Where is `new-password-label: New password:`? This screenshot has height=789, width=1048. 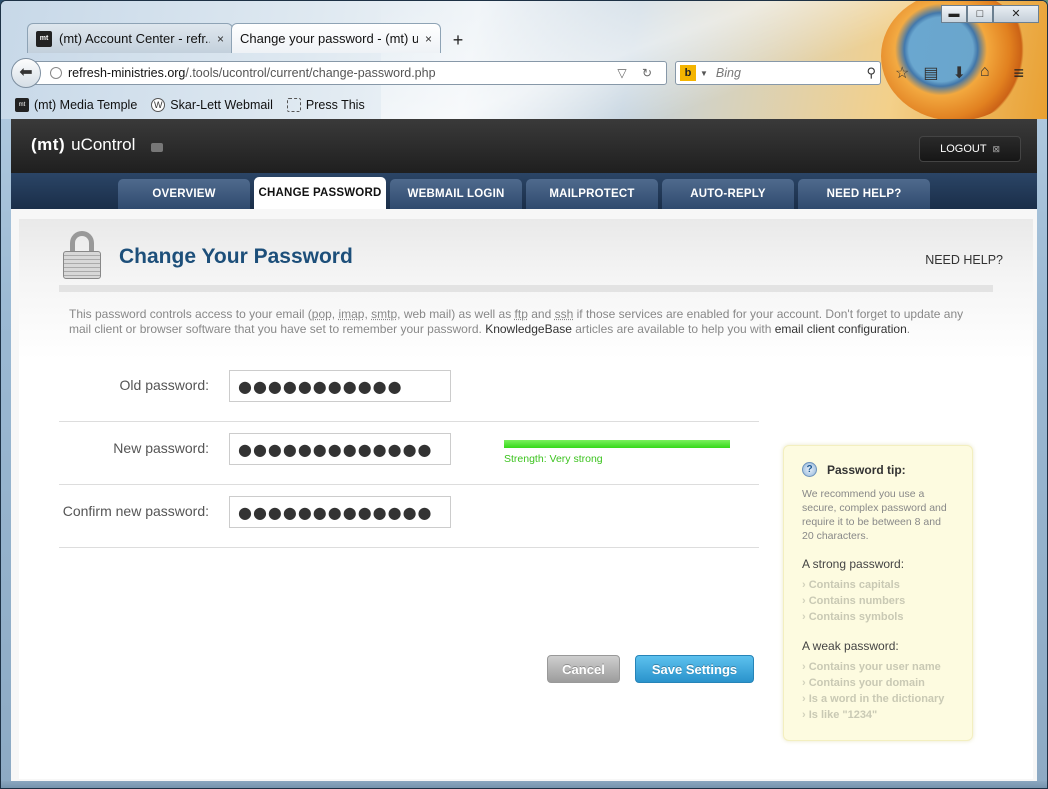 new-password-label: New password: is located at coordinates (161, 448).